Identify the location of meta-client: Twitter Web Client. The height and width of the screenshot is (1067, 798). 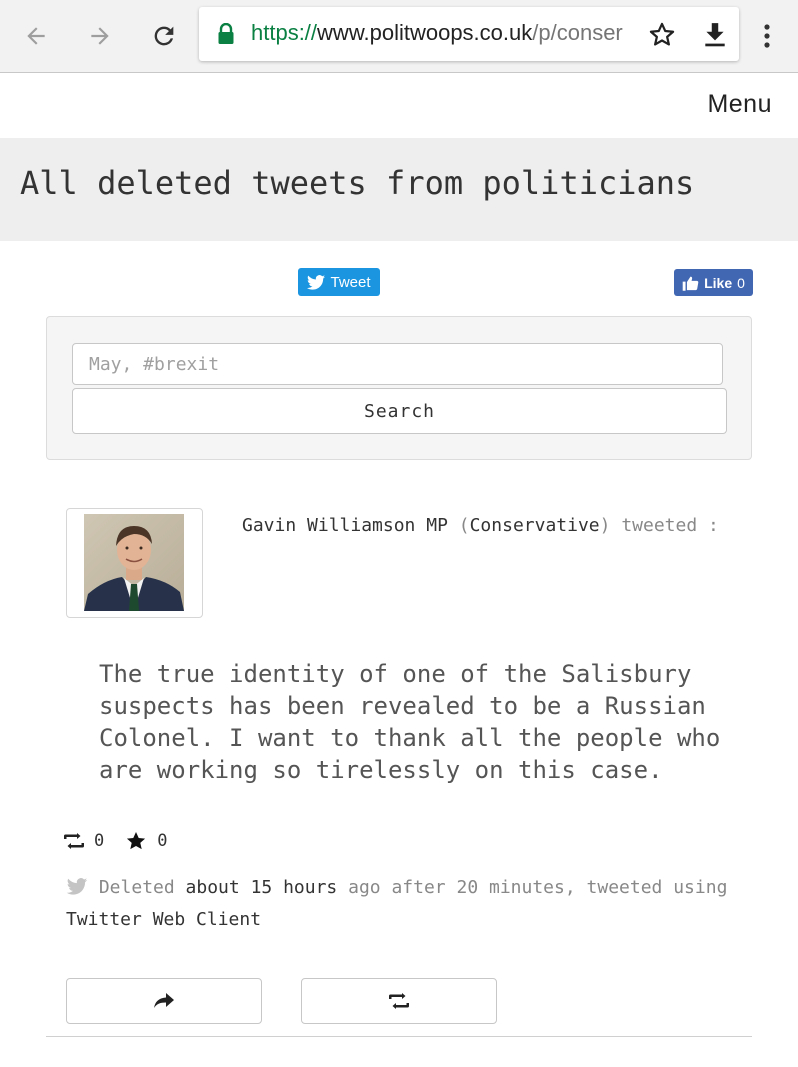
(164, 919).